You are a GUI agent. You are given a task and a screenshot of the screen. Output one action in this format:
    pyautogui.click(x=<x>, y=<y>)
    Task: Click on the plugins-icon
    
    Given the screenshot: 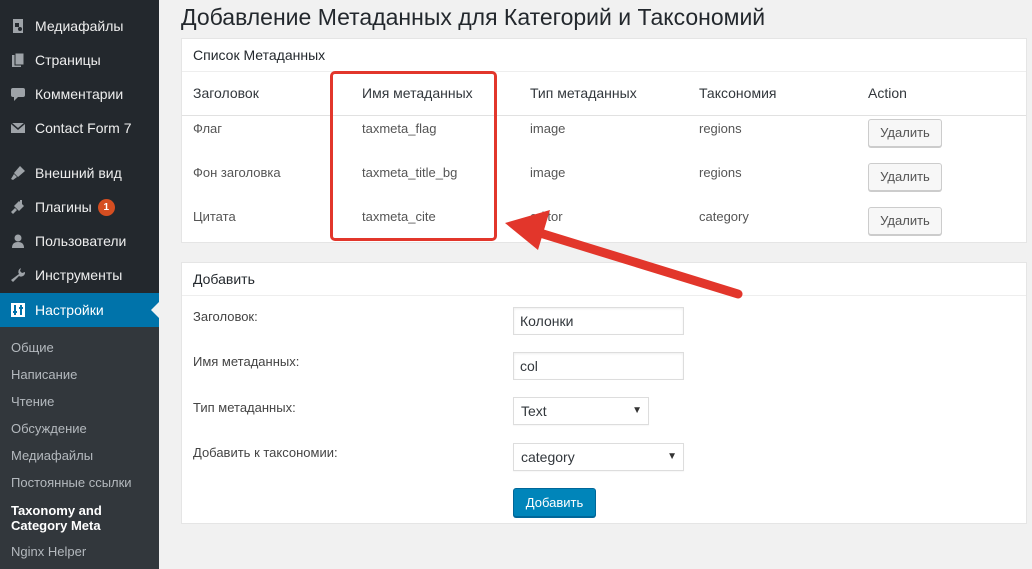 What is the action you would take?
    pyautogui.click(x=17, y=207)
    